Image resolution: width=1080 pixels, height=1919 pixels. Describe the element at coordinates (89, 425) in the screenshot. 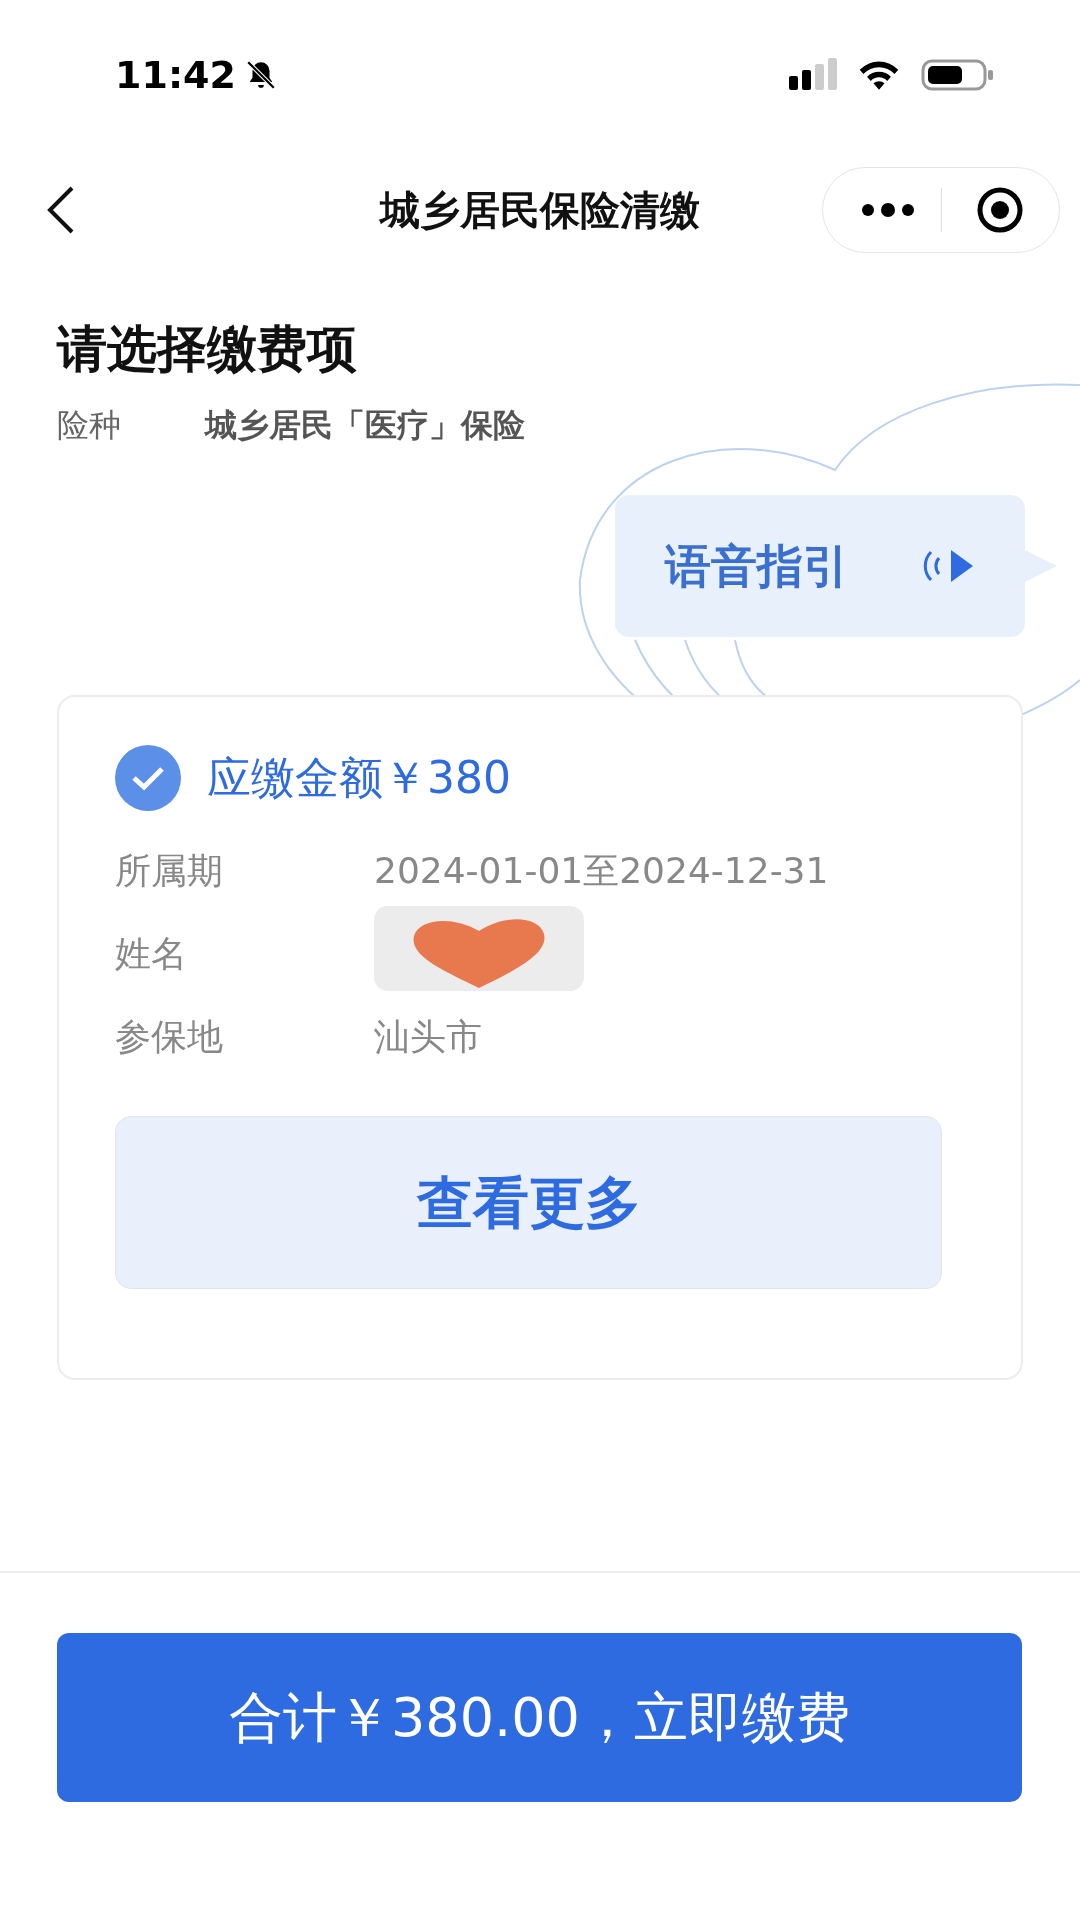

I see `field-label: 险种` at that location.